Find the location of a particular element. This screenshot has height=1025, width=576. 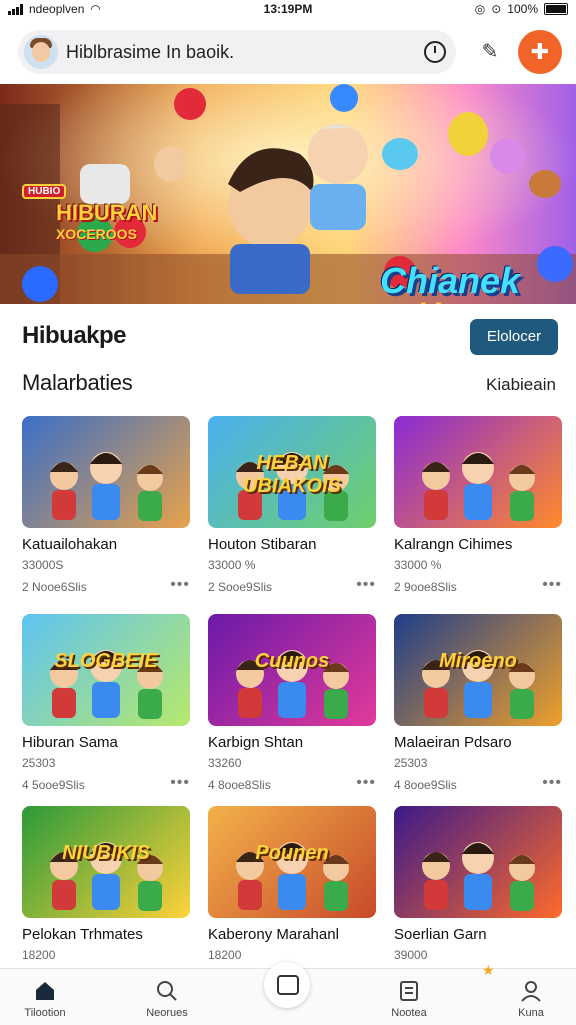

game-banner-text: SLOGBEIE is located at coordinates (106, 661).